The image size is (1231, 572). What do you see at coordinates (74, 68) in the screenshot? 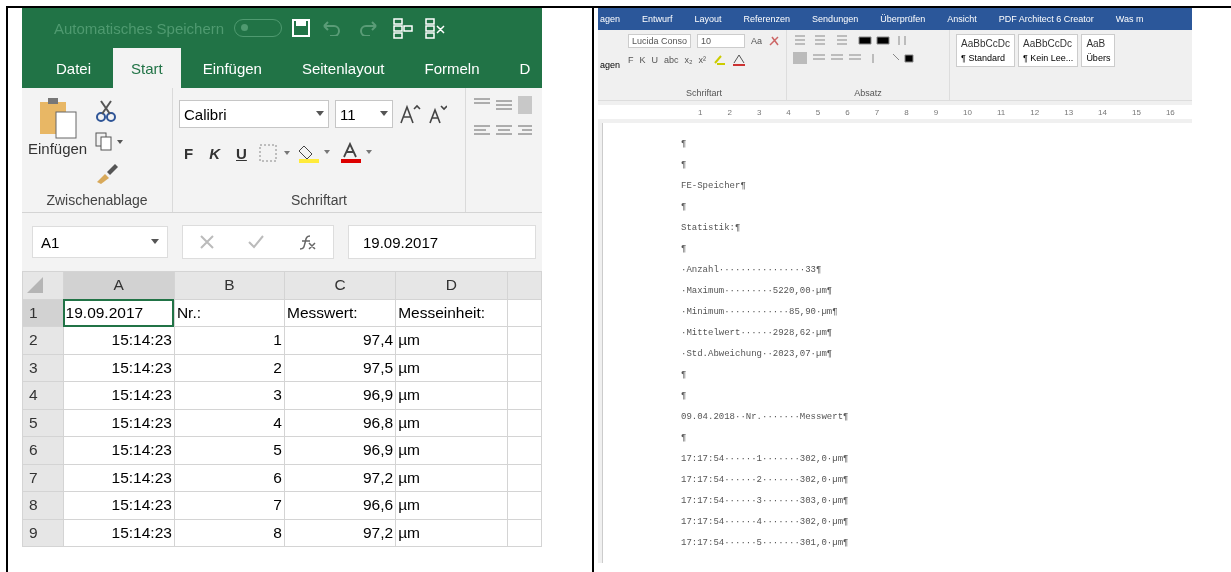
I see `ribbon-tab: Datei` at bounding box center [74, 68].